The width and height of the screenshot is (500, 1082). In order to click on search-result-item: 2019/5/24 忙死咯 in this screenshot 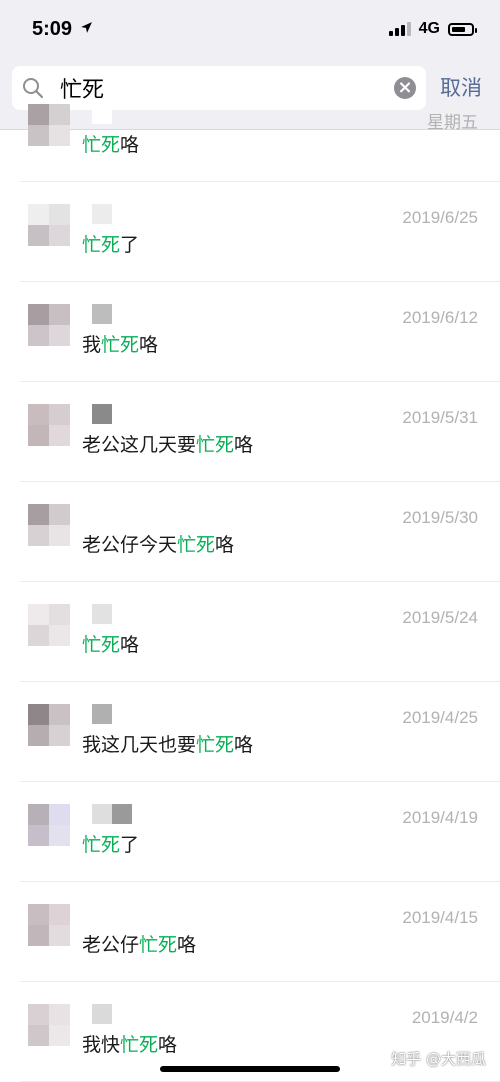, I will do `click(250, 632)`.